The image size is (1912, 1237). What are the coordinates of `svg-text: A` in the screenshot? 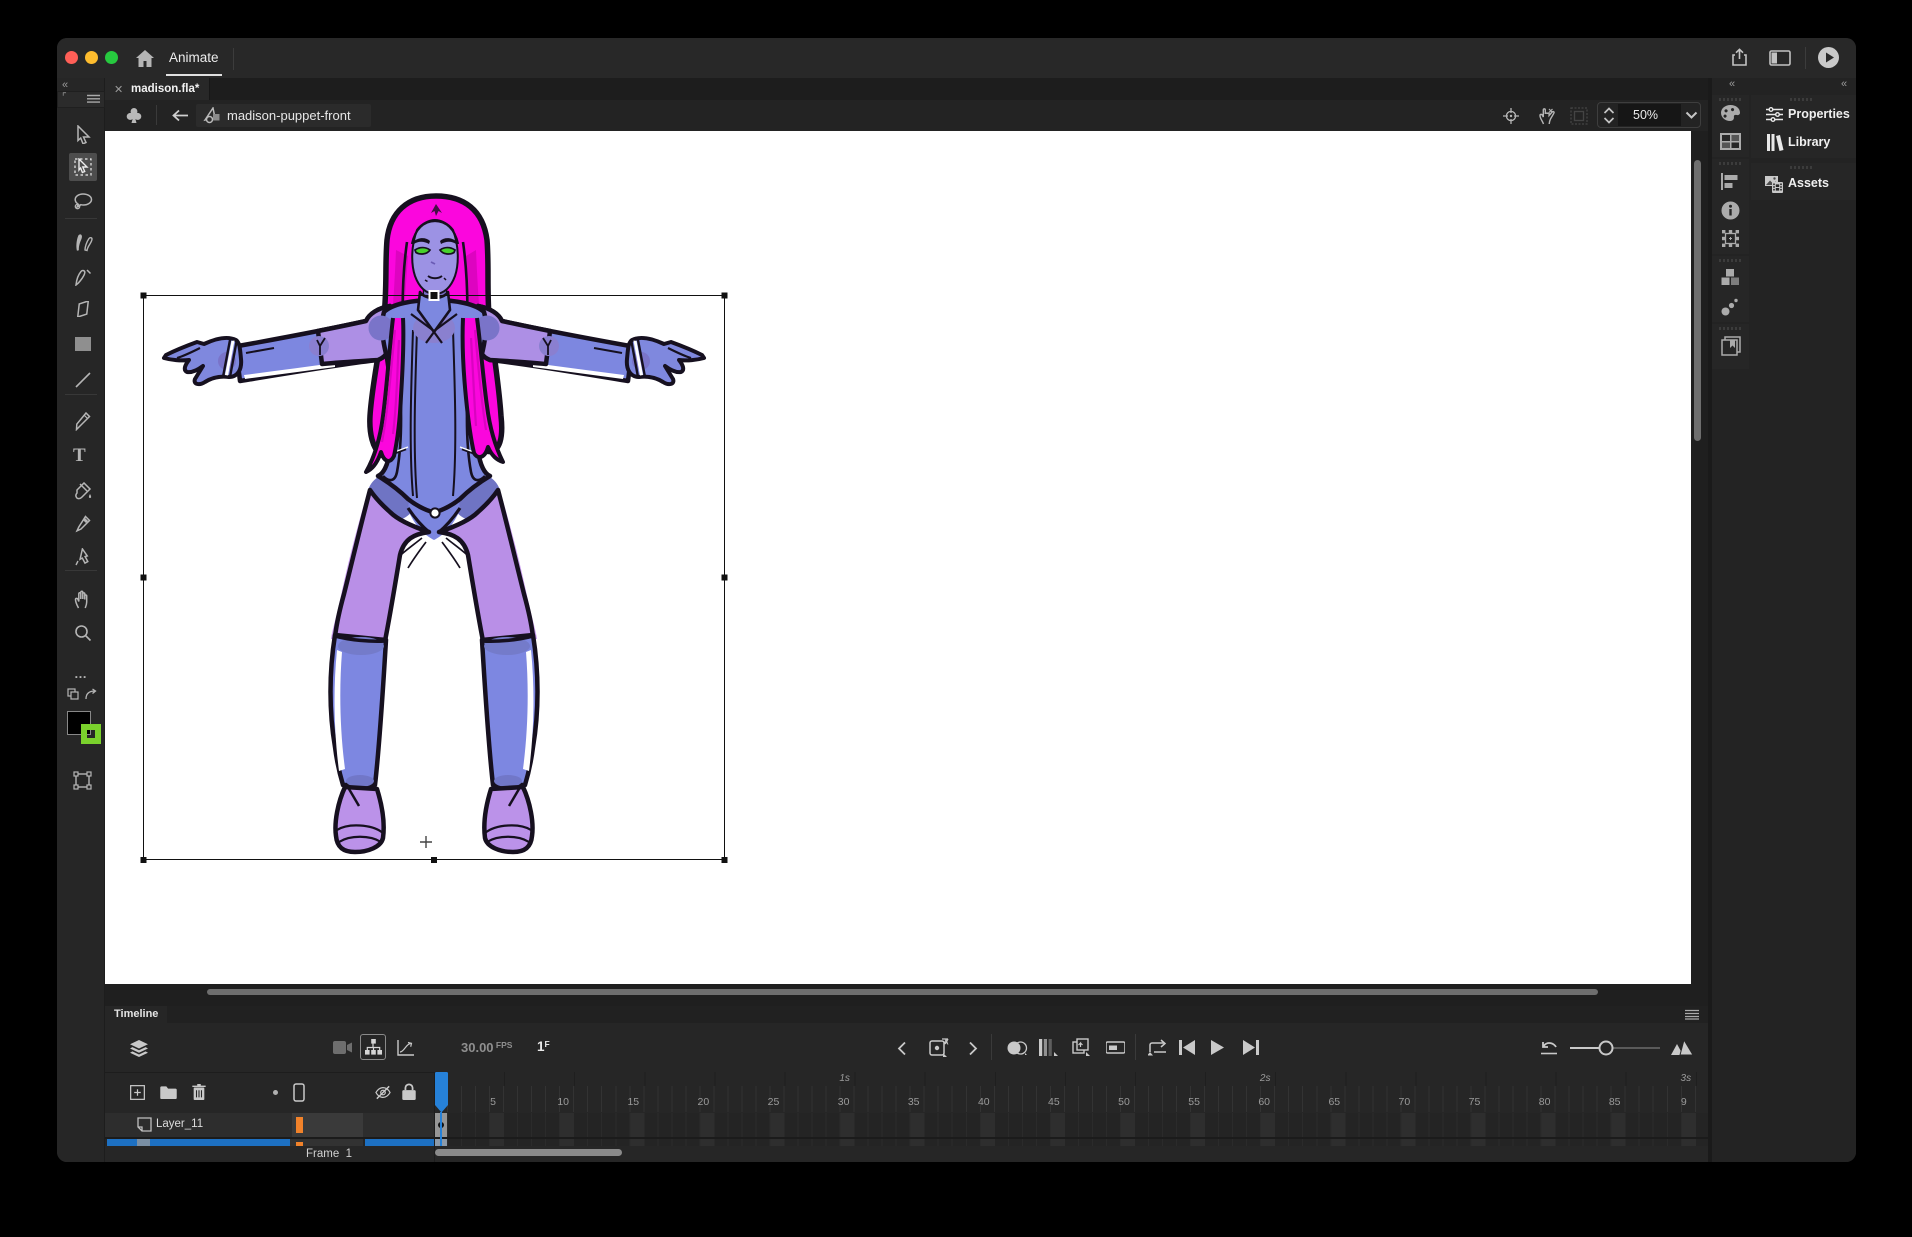 It's located at (946, 1043).